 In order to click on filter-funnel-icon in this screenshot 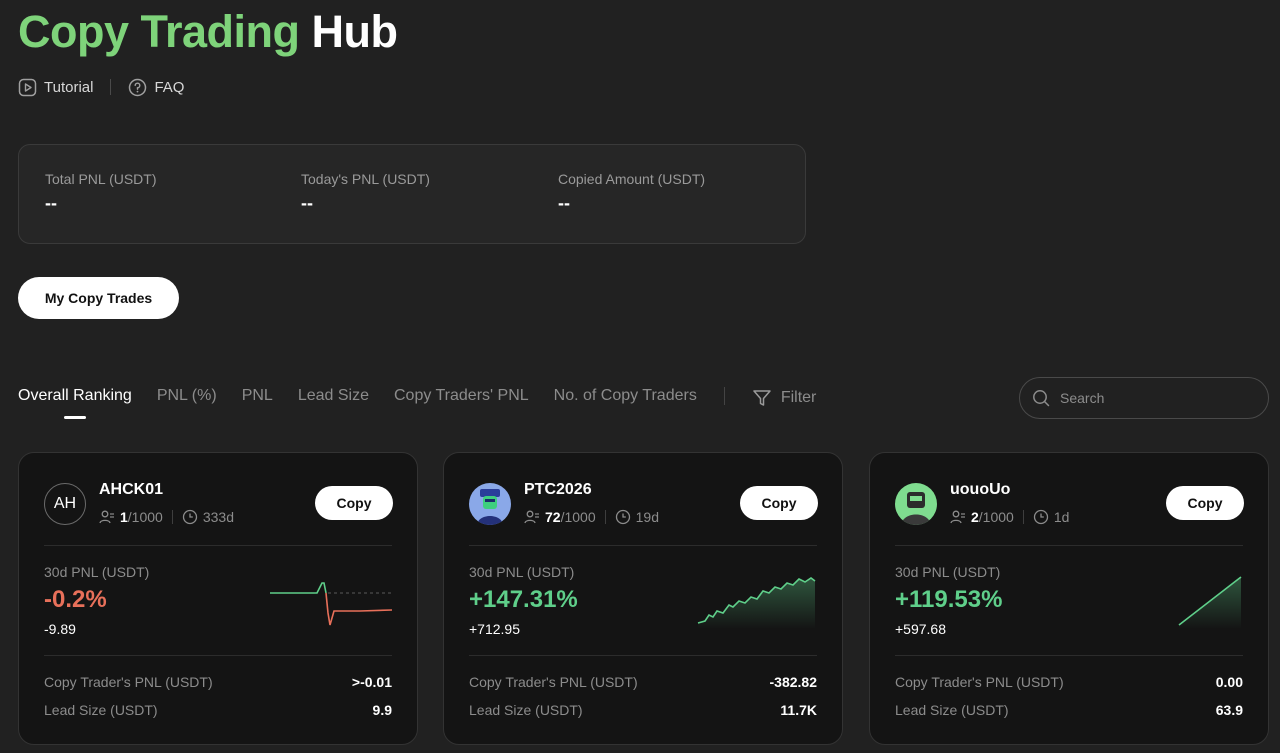, I will do `click(762, 398)`.